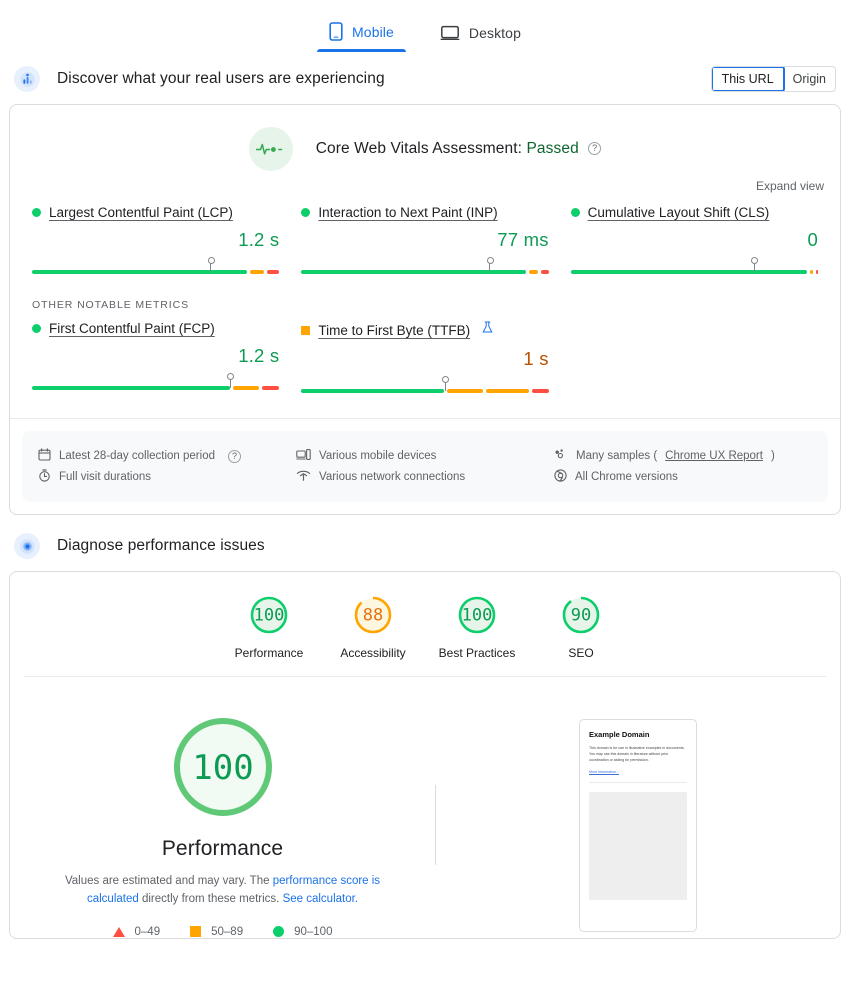 The height and width of the screenshot is (997, 850). What do you see at coordinates (523, 239) in the screenshot?
I see `metric-inp-value: 77 ms` at bounding box center [523, 239].